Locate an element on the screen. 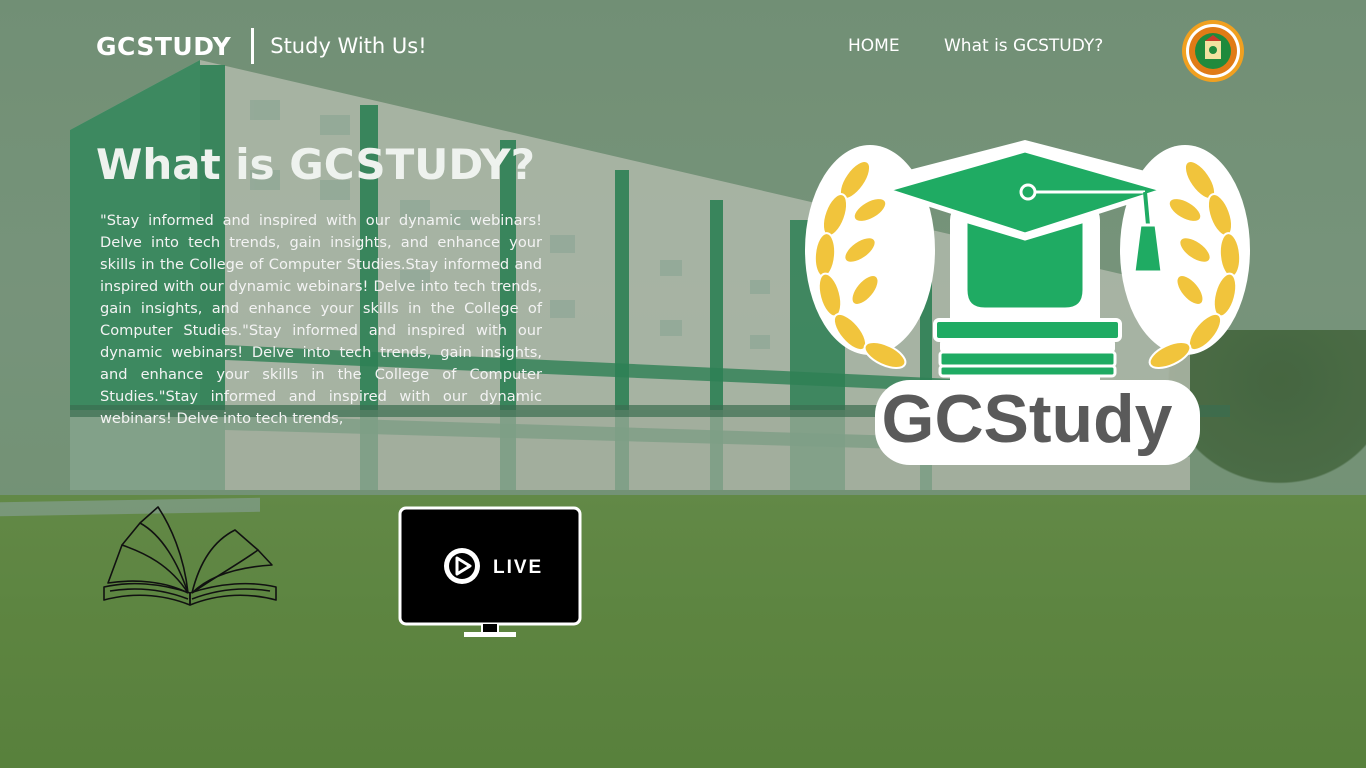 This screenshot has width=1366, height=768. graduation-cap-logo-icon: GCStudy is located at coordinates (1027, 302).